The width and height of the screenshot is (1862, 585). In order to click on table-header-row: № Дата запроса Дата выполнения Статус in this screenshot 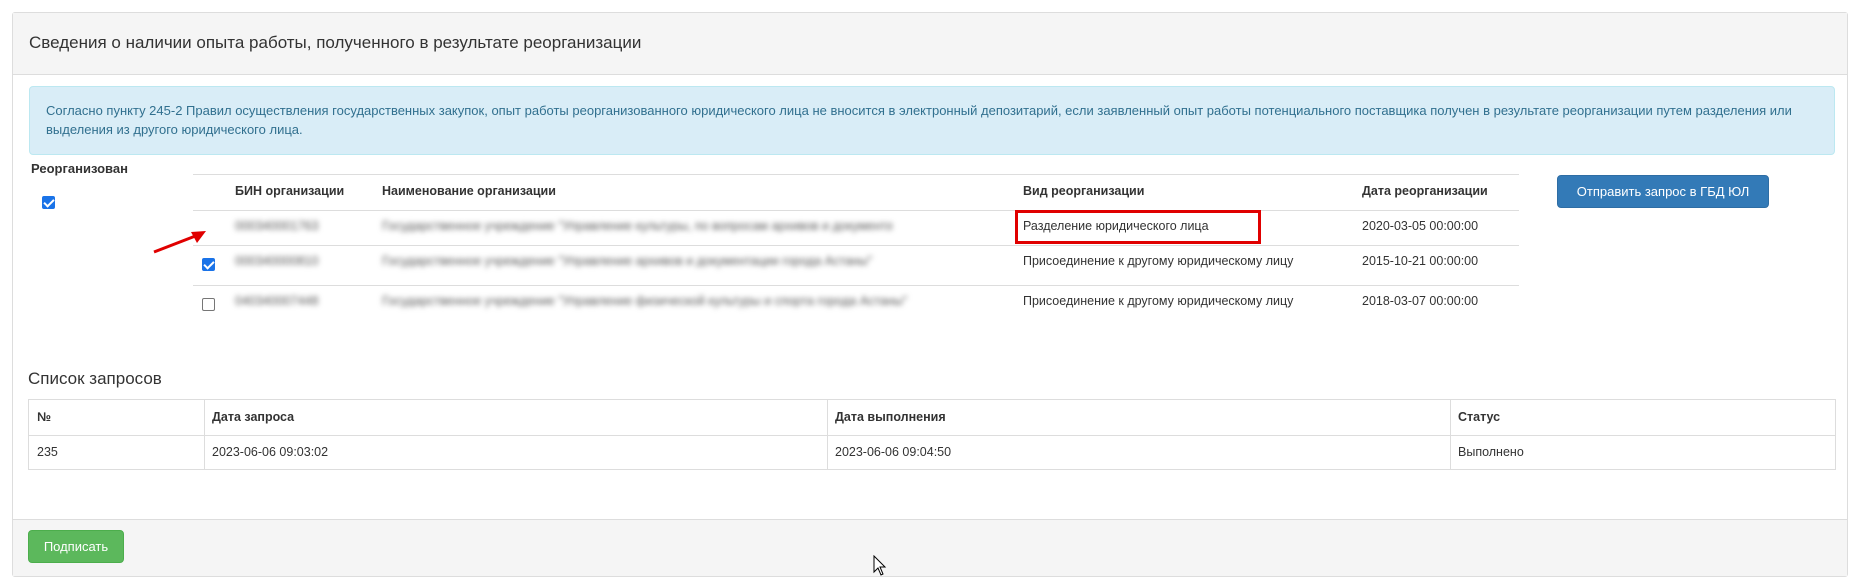, I will do `click(932, 418)`.